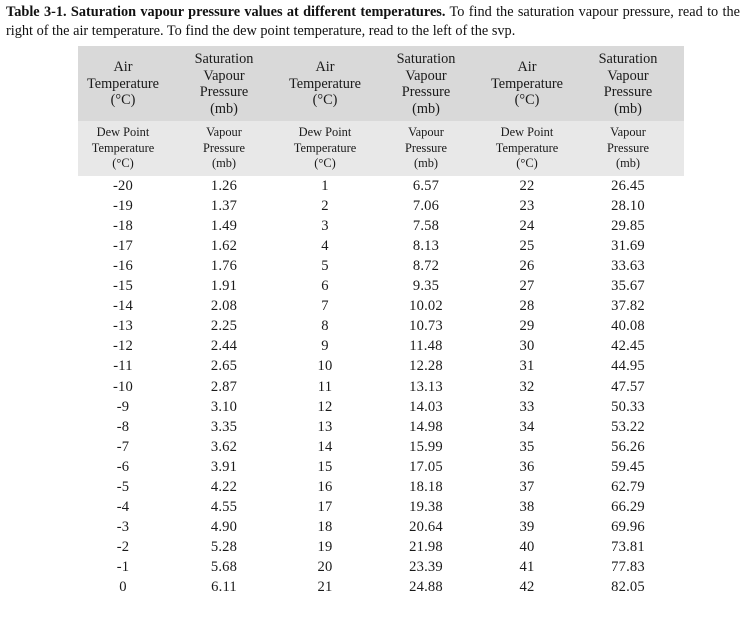 The height and width of the screenshot is (622, 746). What do you see at coordinates (628, 245) in the screenshot?
I see `vapour-pressure-cell: 31.69` at bounding box center [628, 245].